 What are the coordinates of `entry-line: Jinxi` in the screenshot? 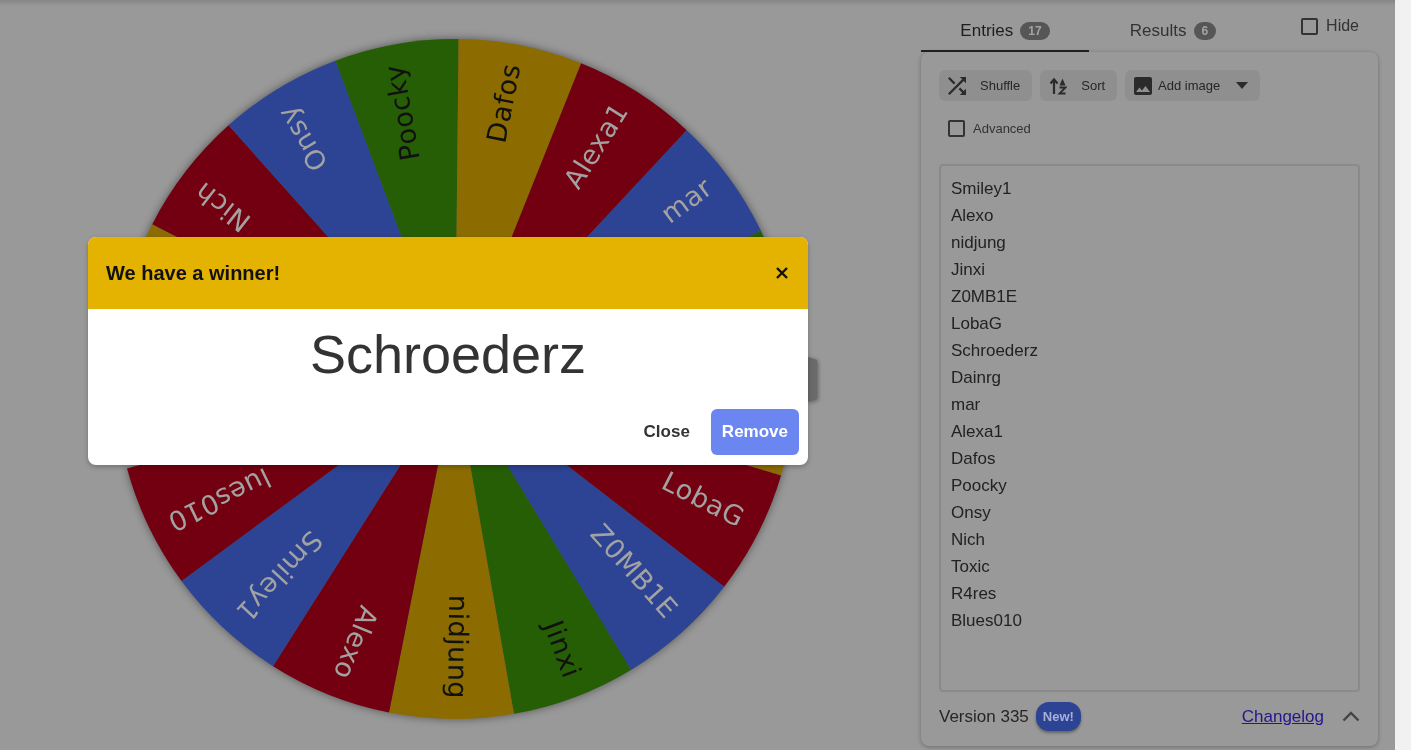 It's located at (968, 269).